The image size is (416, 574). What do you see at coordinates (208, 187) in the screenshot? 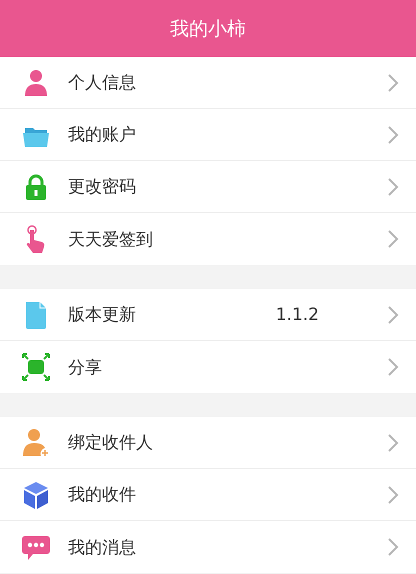
I see `menu-item: 更改密码` at bounding box center [208, 187].